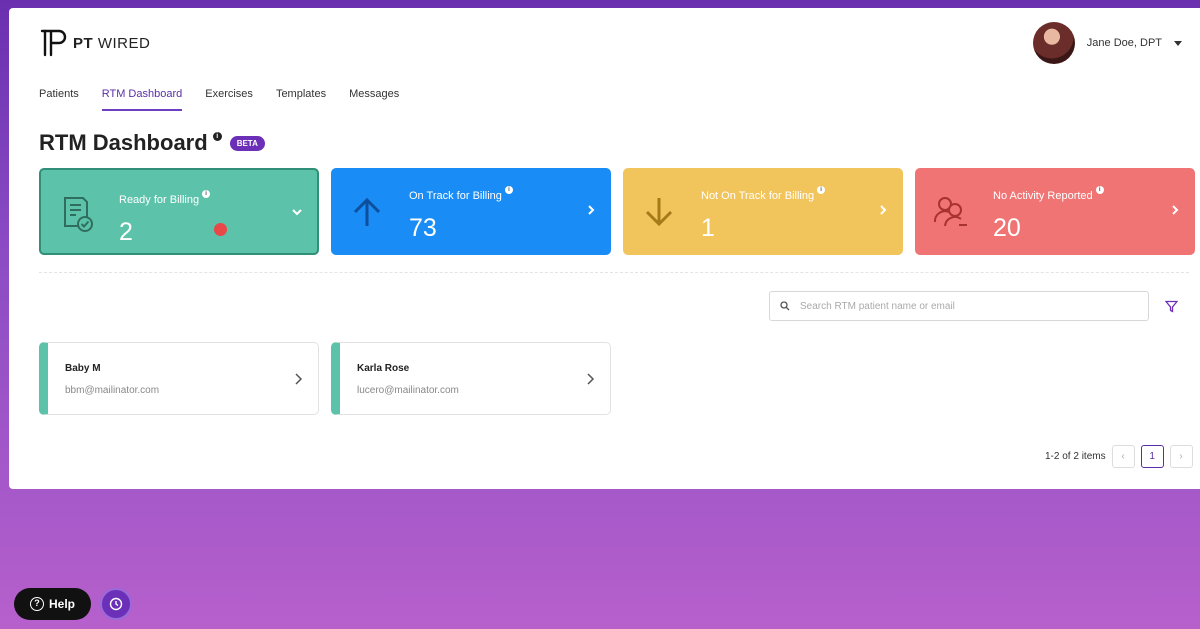 Image resolution: width=1200 pixels, height=629 pixels. What do you see at coordinates (36, 604) in the screenshot?
I see `question-icon: ?` at bounding box center [36, 604].